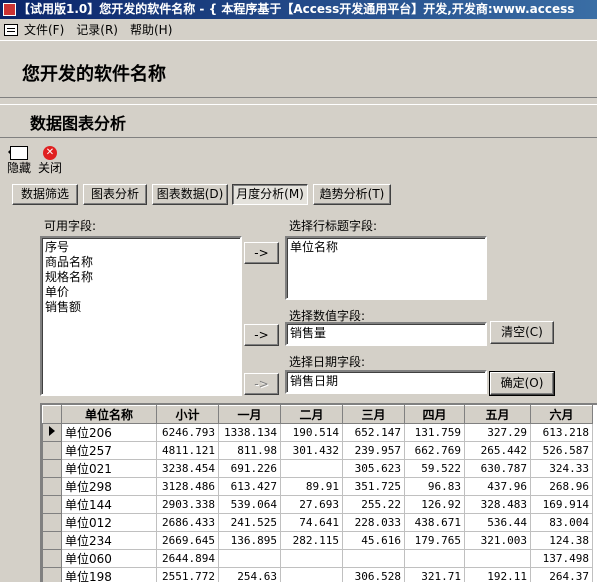  I want to click on value-cell: 136.895, so click(249, 540).